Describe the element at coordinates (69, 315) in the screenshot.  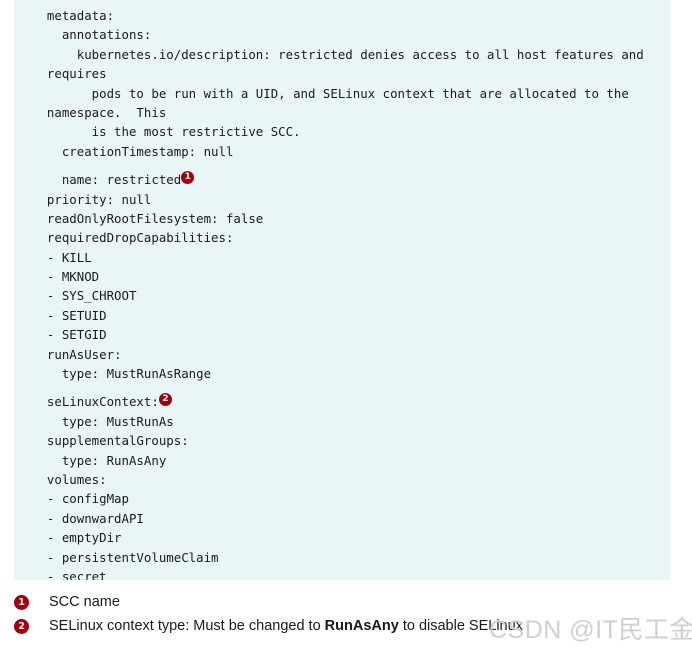
I see `code-line-text: - SETUID` at that location.